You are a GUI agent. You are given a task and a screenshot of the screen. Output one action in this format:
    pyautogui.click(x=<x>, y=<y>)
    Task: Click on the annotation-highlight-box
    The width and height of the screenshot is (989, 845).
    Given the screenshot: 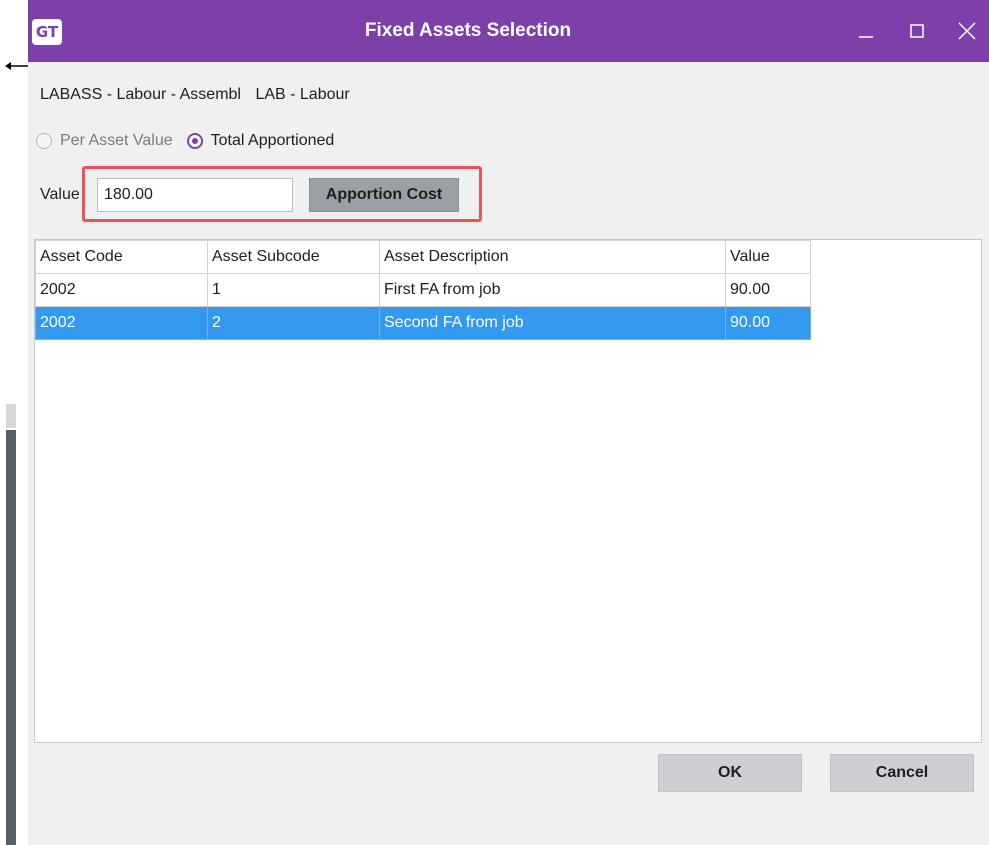 What is the action you would take?
    pyautogui.click(x=282, y=194)
    